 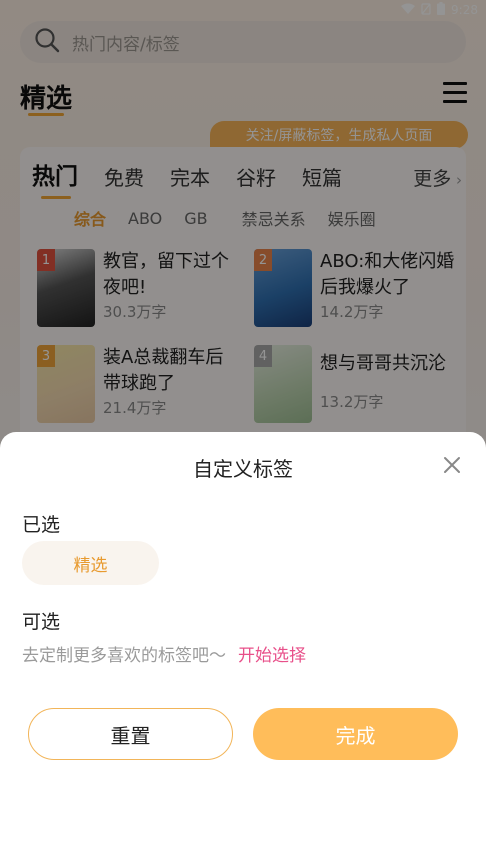 I want to click on done-button: 完成, so click(x=355, y=734).